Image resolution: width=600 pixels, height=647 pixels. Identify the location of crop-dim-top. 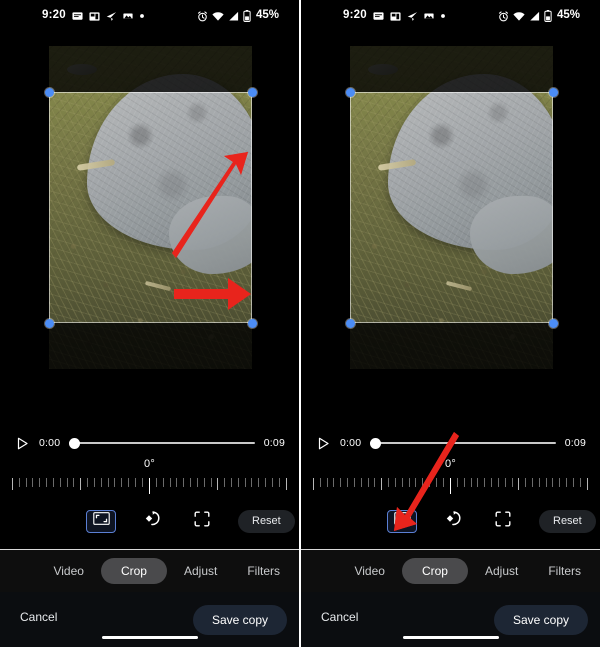
(150, 69).